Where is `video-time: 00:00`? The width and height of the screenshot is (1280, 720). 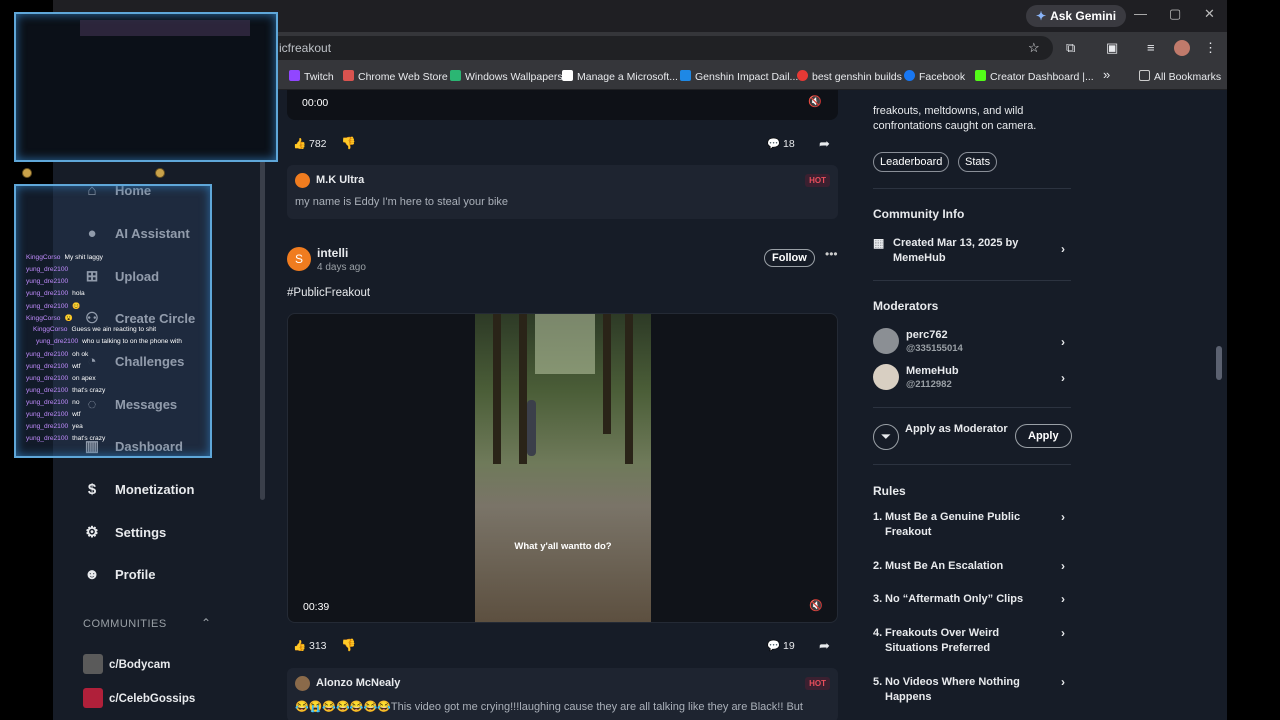 video-time: 00:00 is located at coordinates (315, 103).